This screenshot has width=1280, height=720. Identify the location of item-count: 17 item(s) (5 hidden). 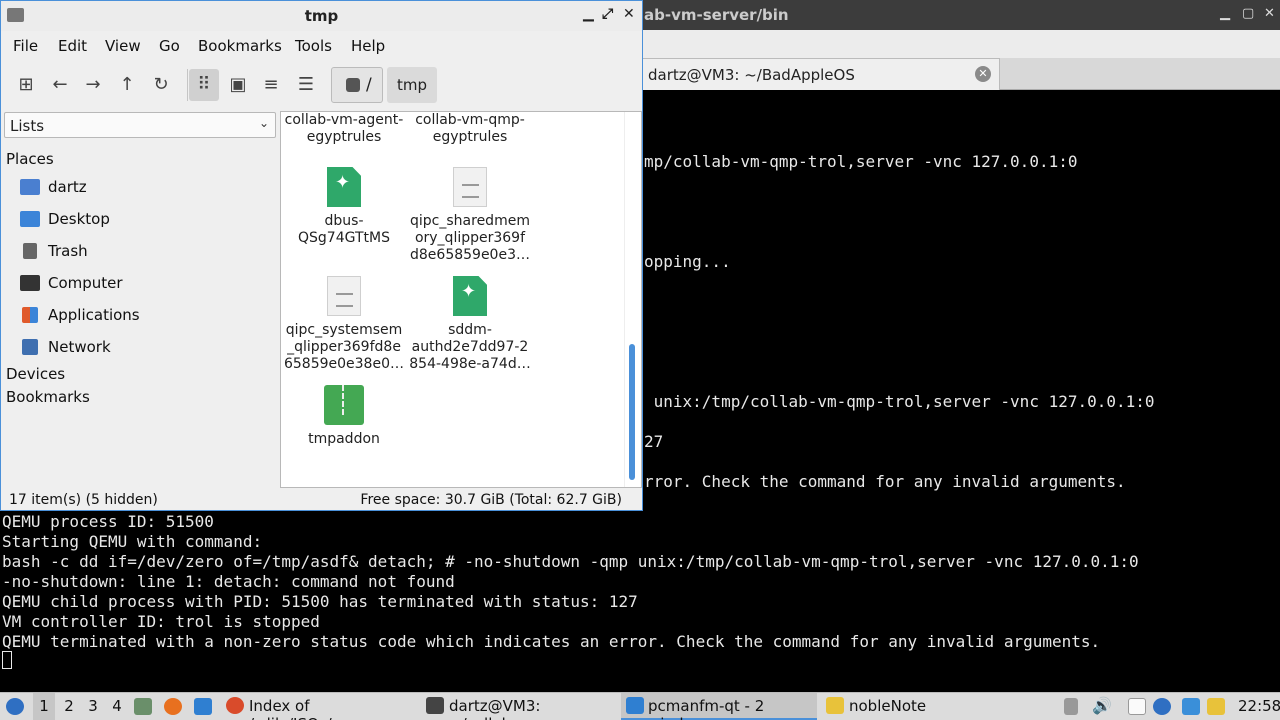
(83, 500).